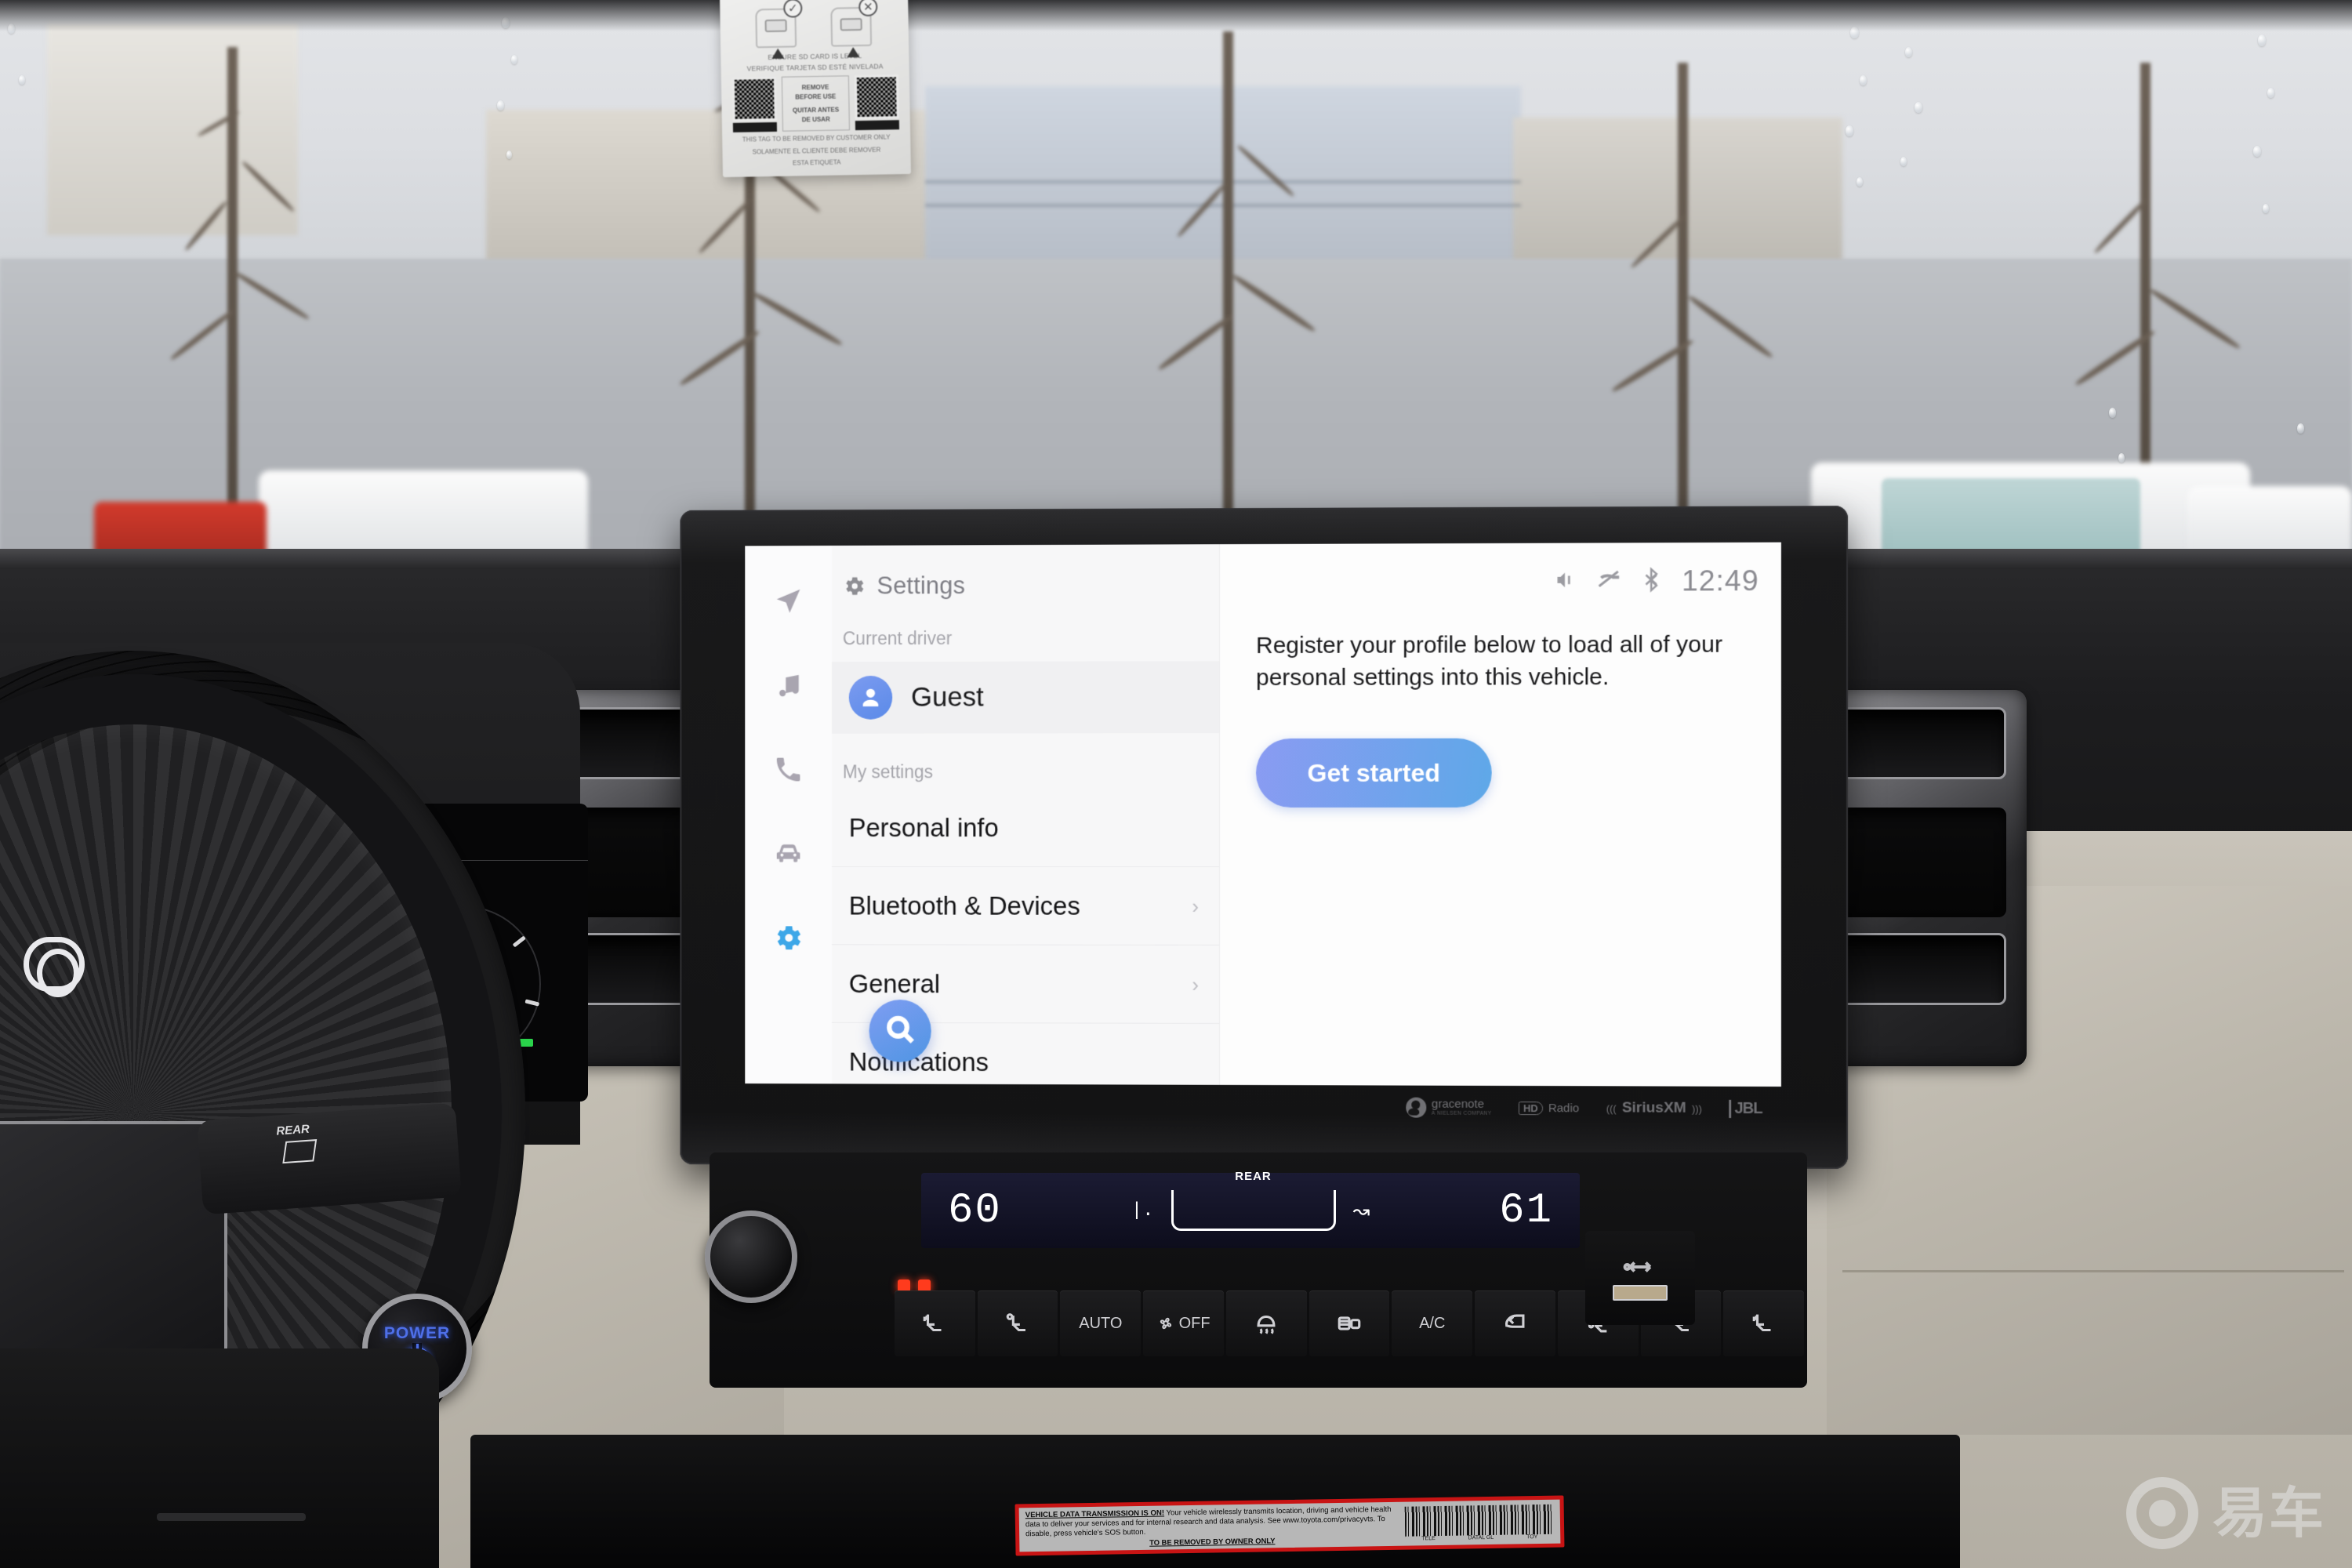  Describe the element at coordinates (1640, 1278) in the screenshot. I see `usb-port` at that location.